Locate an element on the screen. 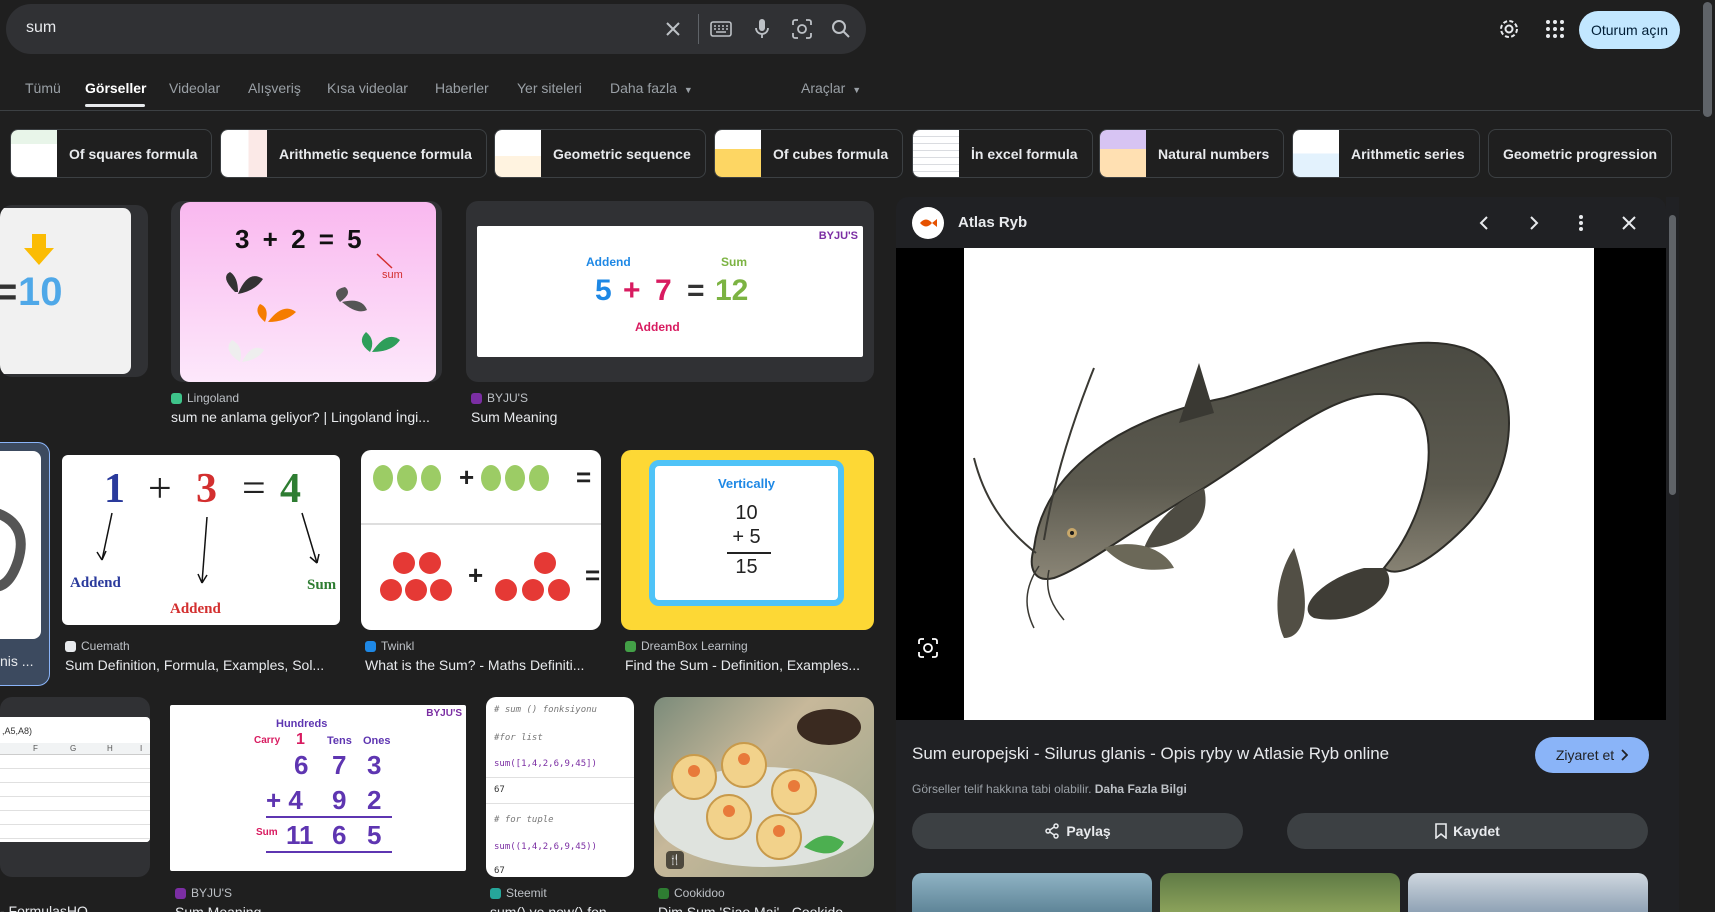 This screenshot has width=1715, height=912. visit-button: Ziyaret et is located at coordinates (1592, 755).